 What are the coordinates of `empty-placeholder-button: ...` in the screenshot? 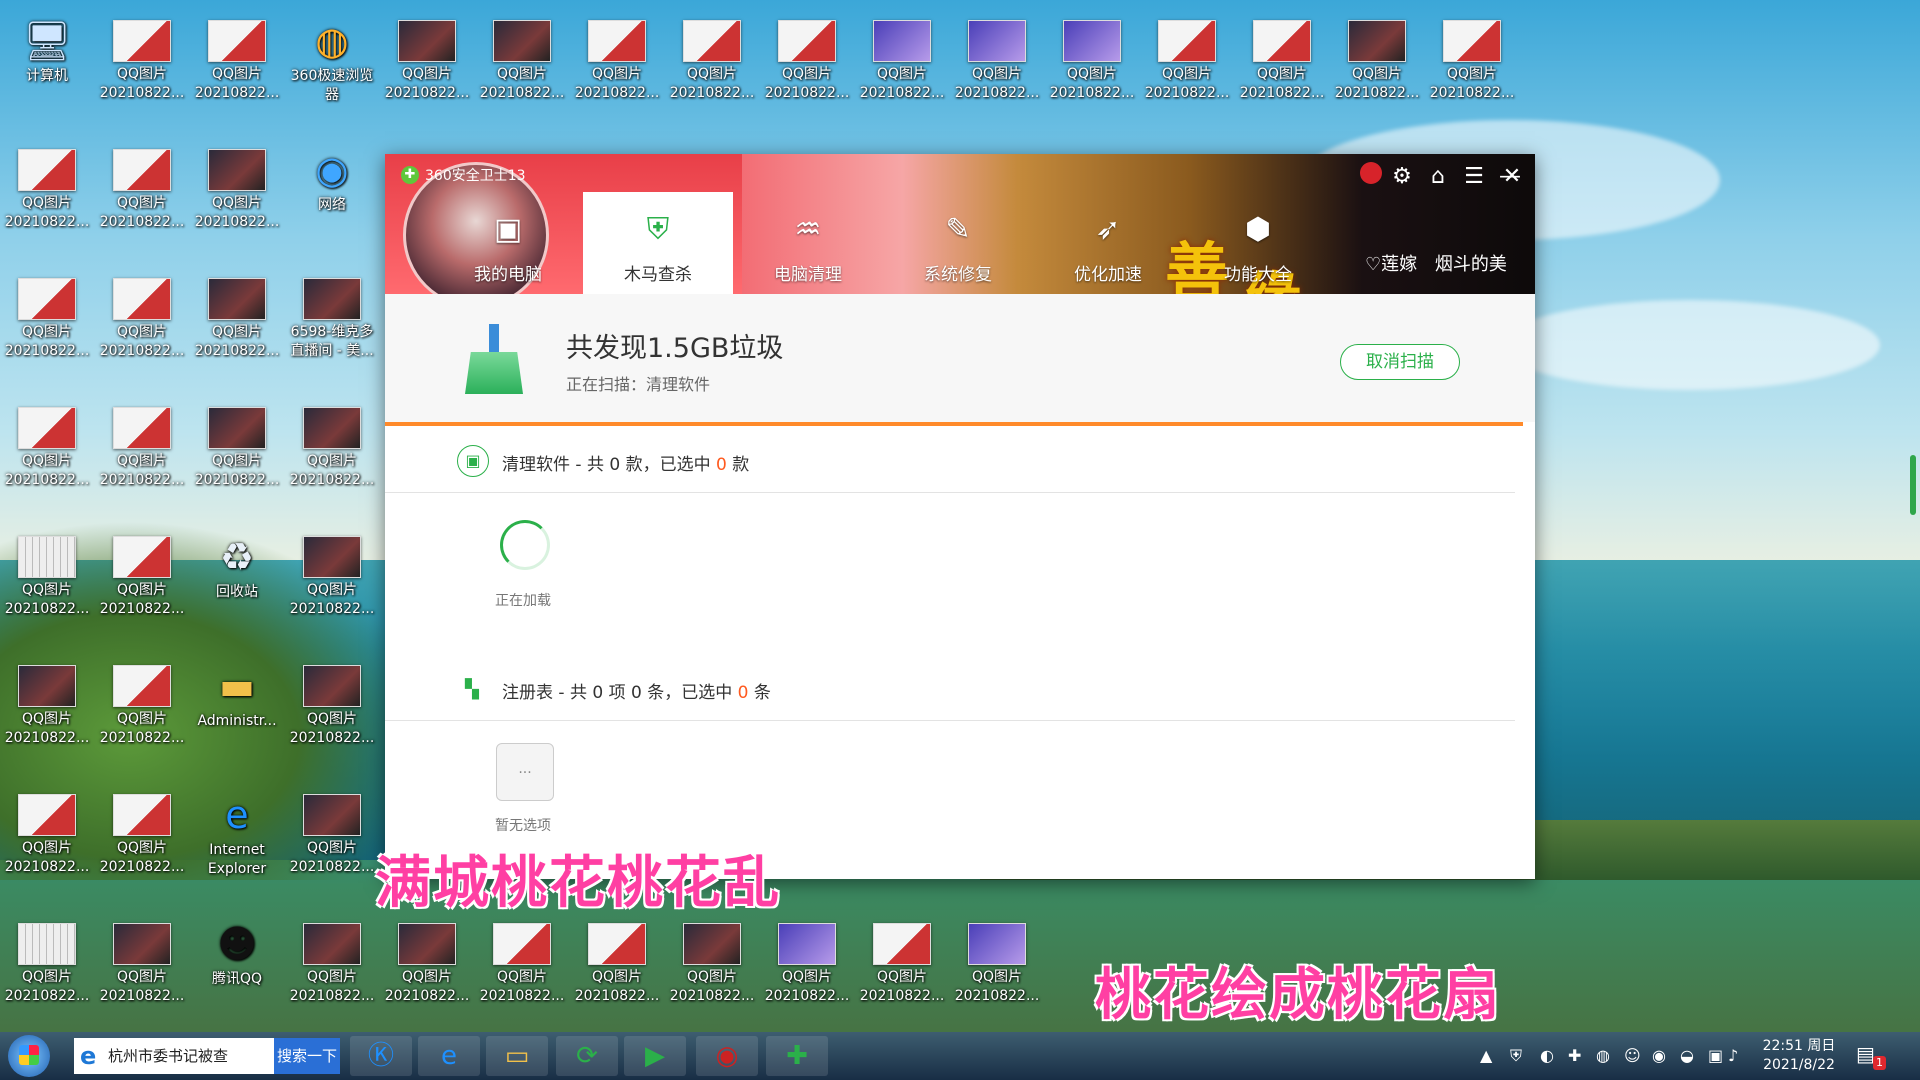 It's located at (525, 772).